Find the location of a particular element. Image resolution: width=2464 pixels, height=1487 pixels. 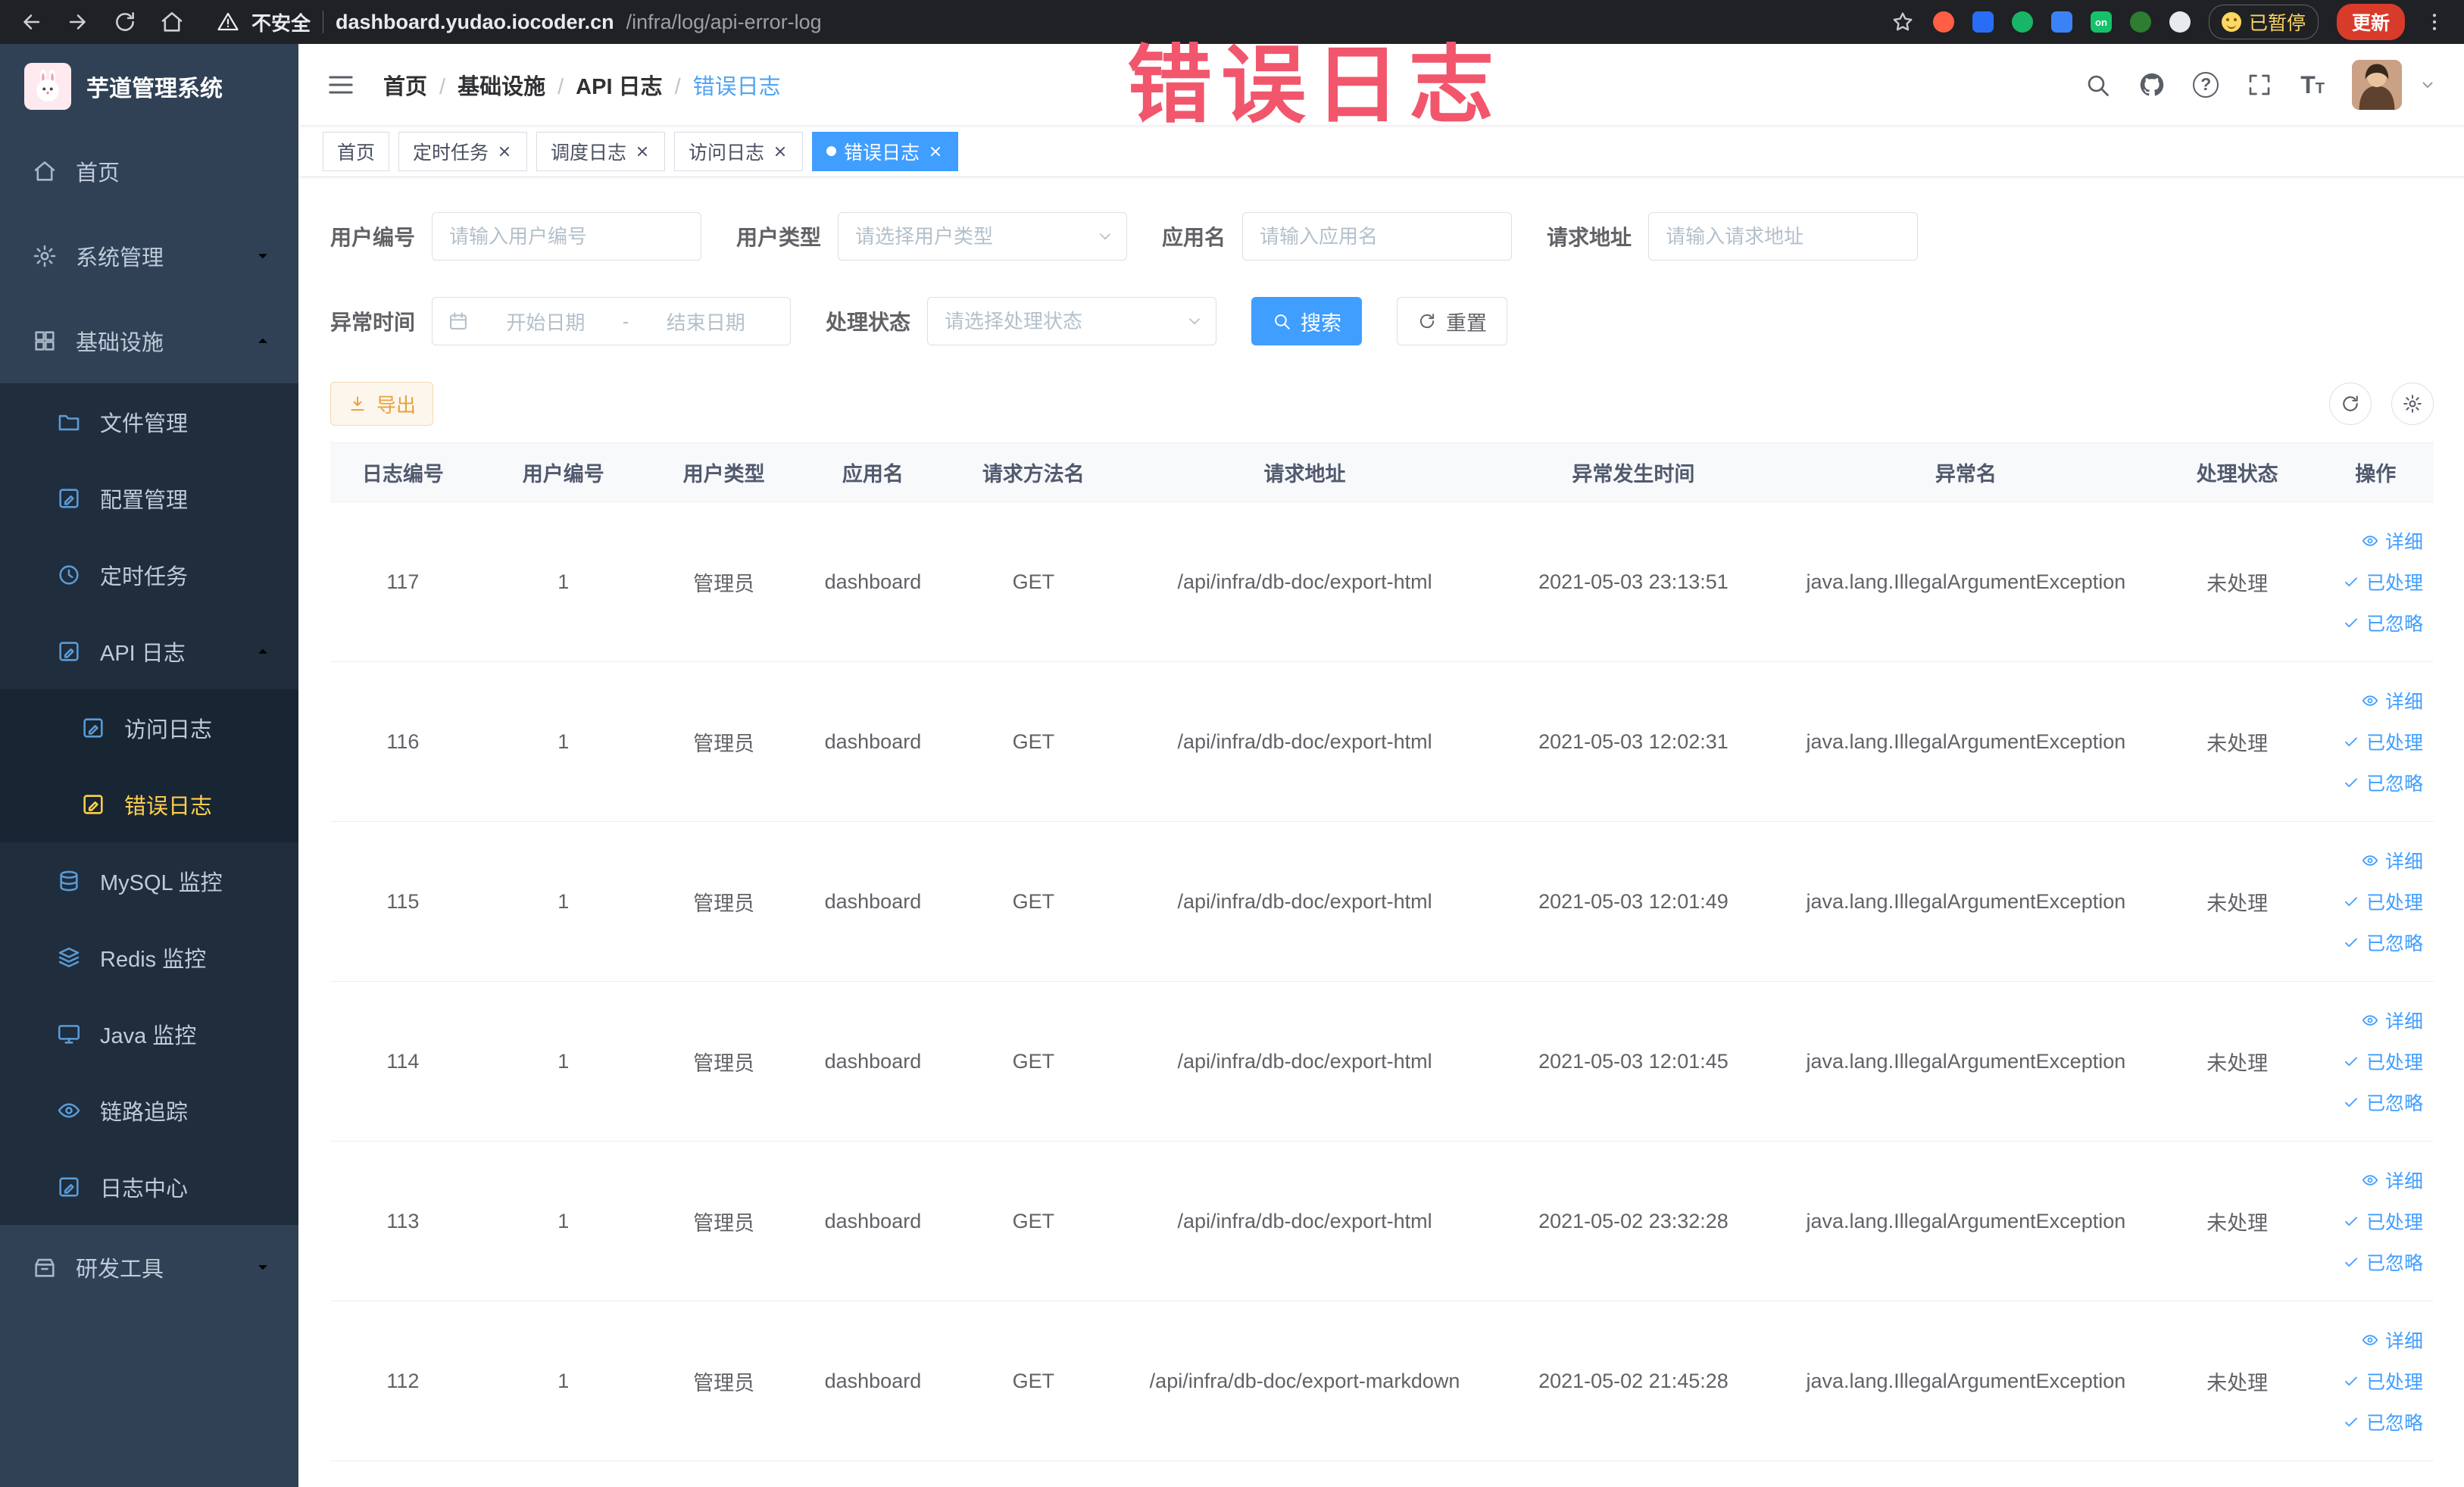

eye-icon is located at coordinates (2370, 1020).